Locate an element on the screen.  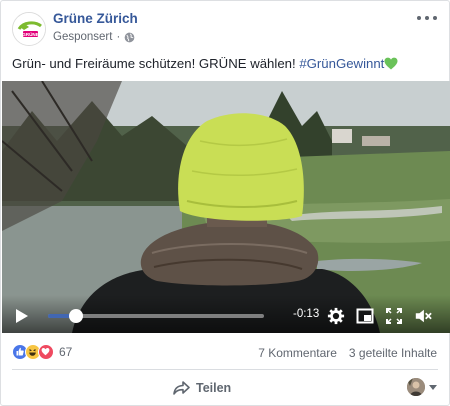
more-options-icon is located at coordinates (427, 18).